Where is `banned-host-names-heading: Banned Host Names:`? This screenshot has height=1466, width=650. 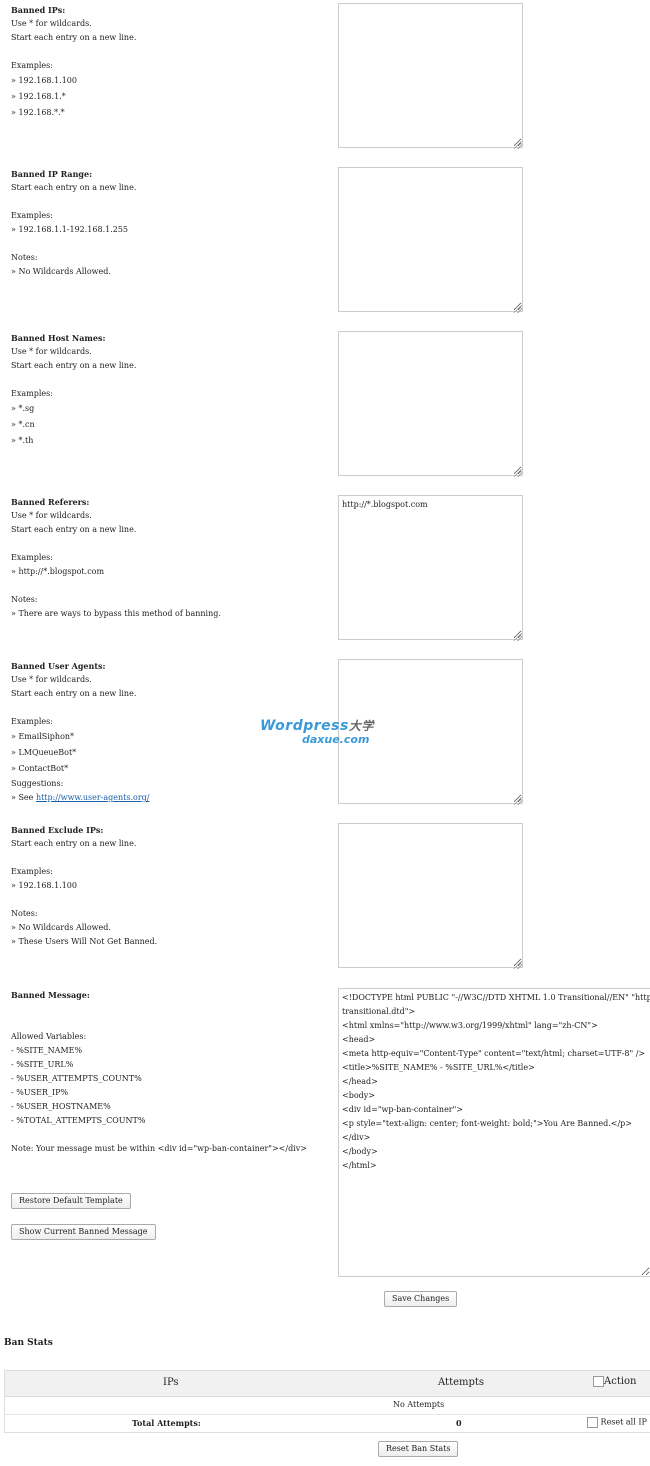
banned-host-names-heading: Banned Host Names: is located at coordinates (58, 338).